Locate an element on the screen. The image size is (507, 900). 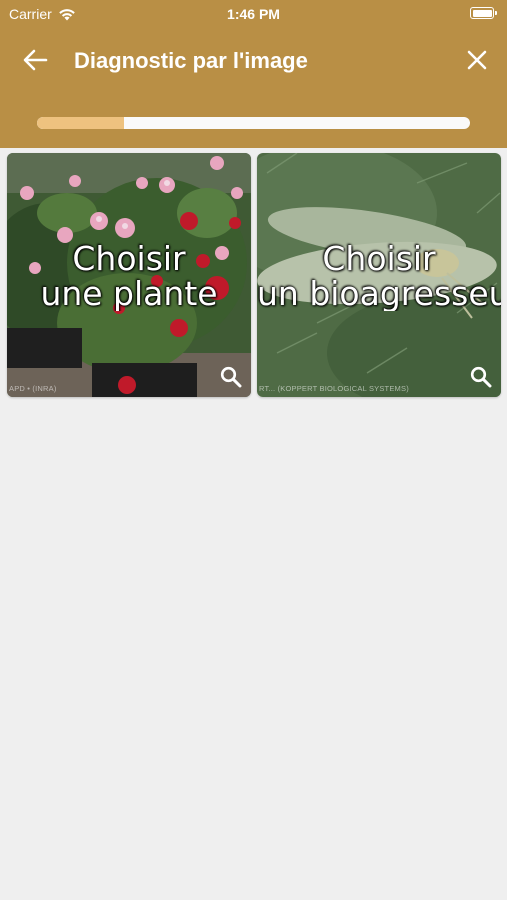
battery-icon is located at coordinates (483, 13).